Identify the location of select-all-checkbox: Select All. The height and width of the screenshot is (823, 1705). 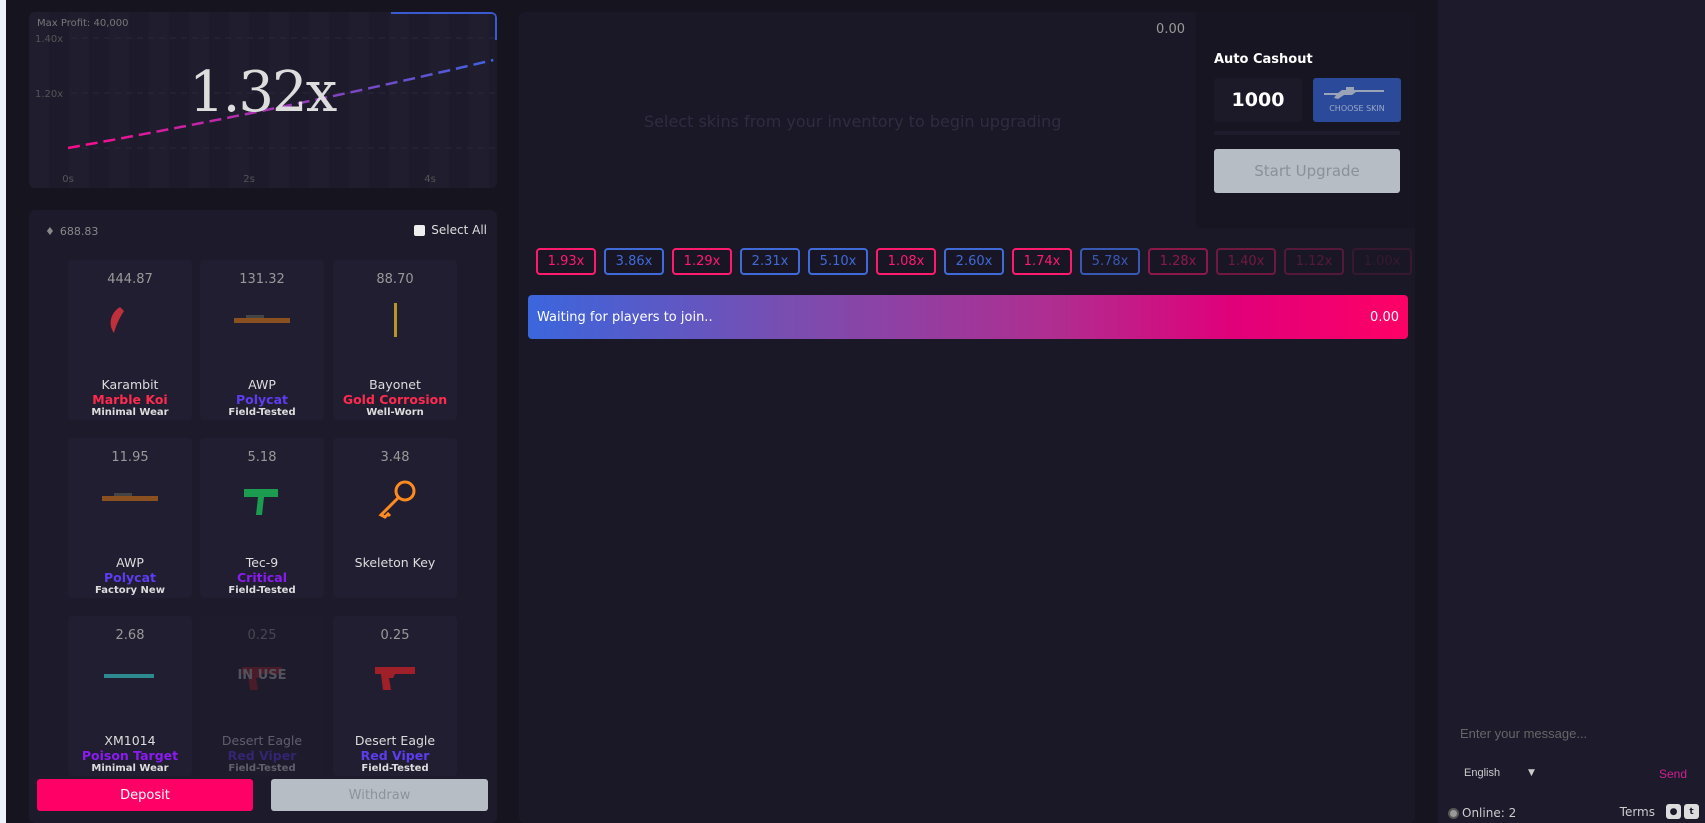
(450, 230).